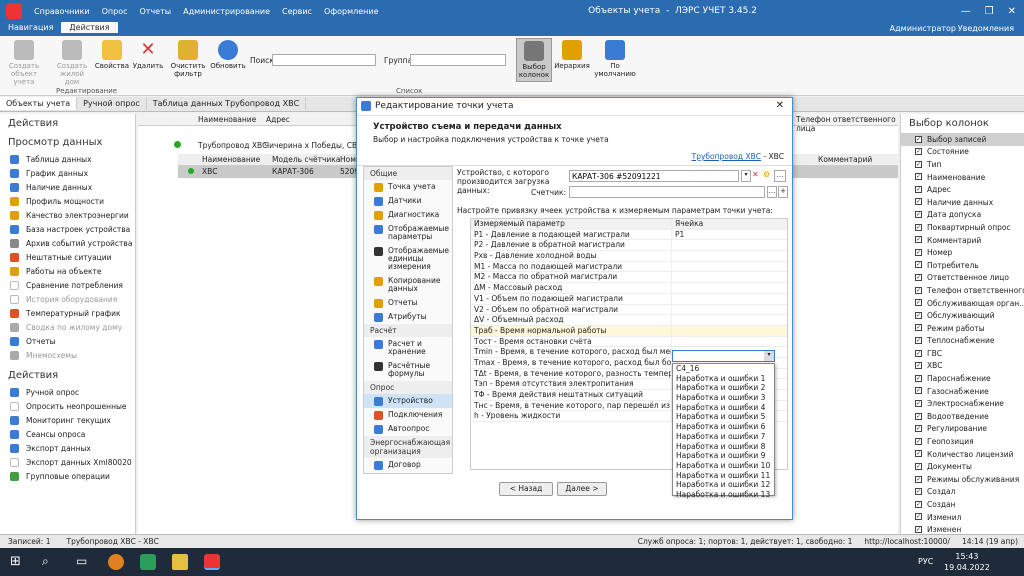 This screenshot has height=576, width=1024. I want to click on folder-icon, so click(180, 562).